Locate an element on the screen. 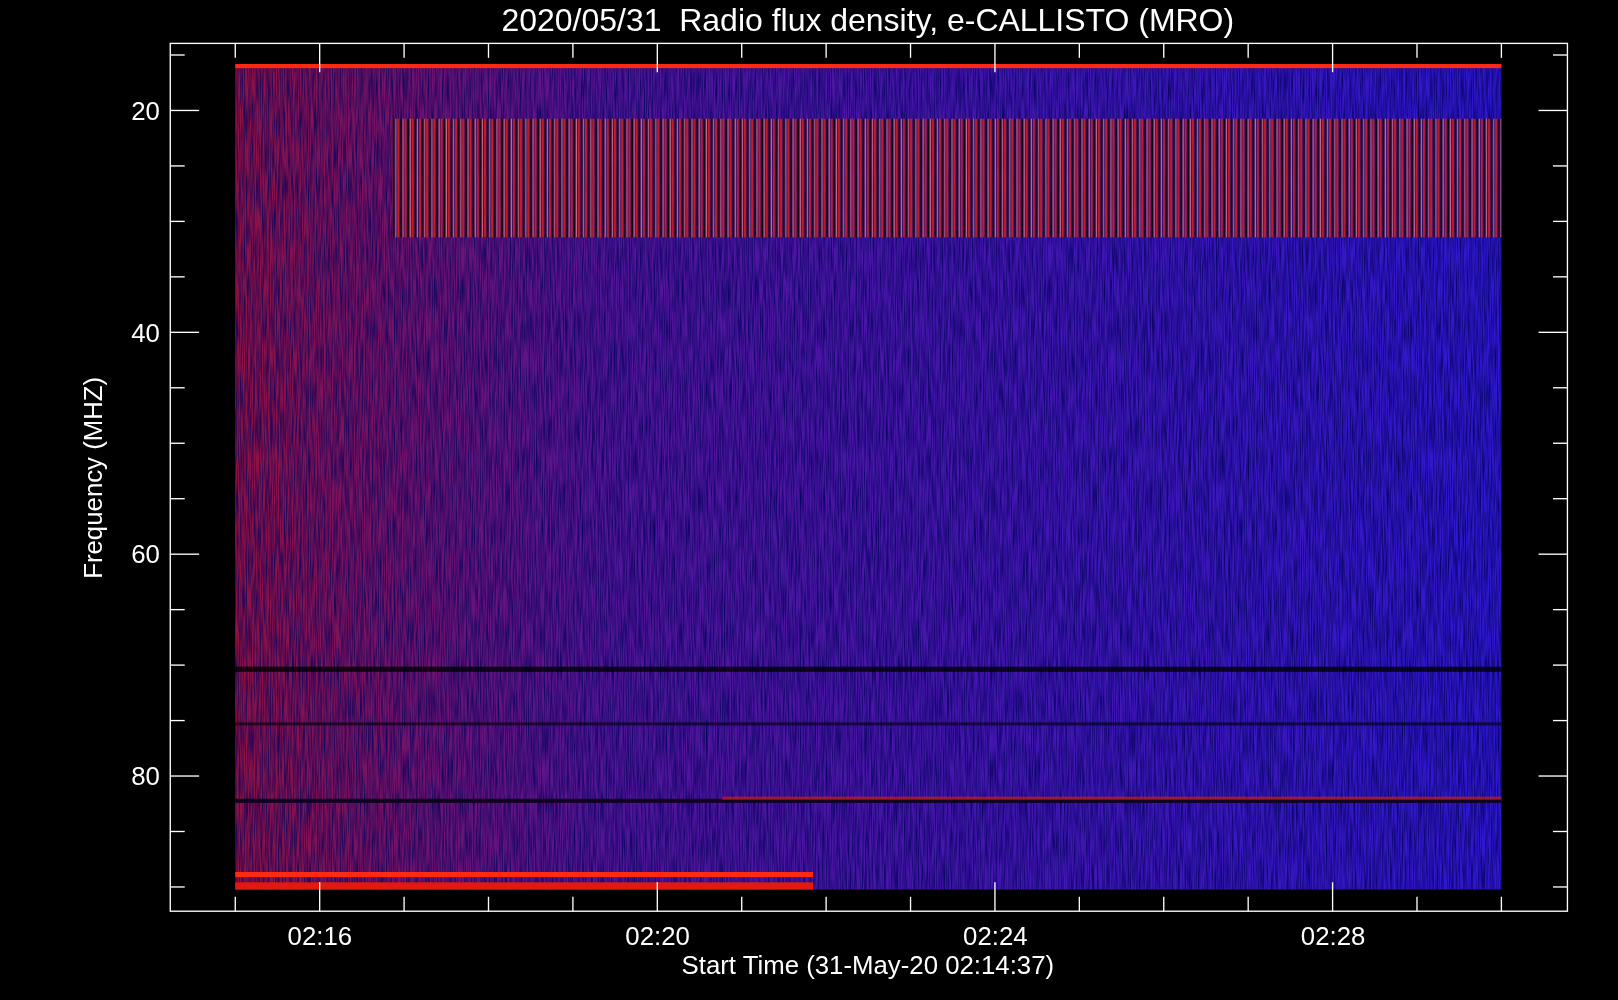 The image size is (1618, 1000). y-tick-label: 60 is located at coordinates (145, 554).